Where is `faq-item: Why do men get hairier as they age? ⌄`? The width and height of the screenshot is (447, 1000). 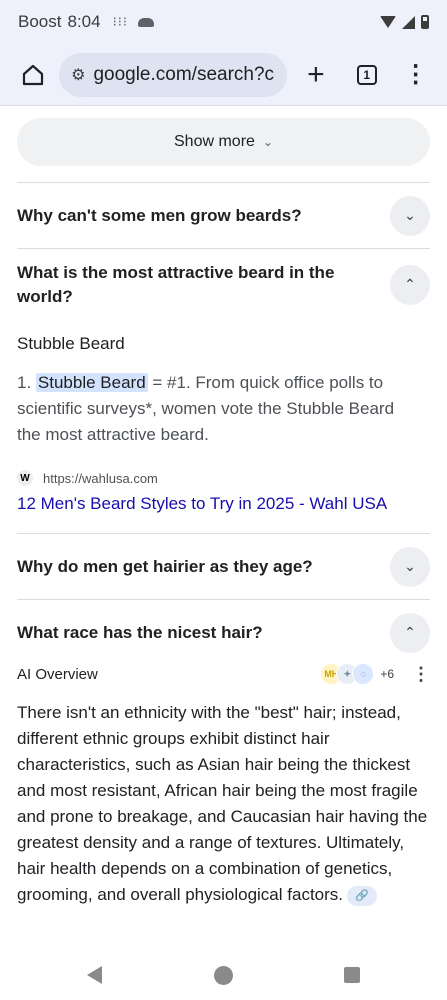
faq-item: Why do men get hairier as they age? ⌄ is located at coordinates (223, 566).